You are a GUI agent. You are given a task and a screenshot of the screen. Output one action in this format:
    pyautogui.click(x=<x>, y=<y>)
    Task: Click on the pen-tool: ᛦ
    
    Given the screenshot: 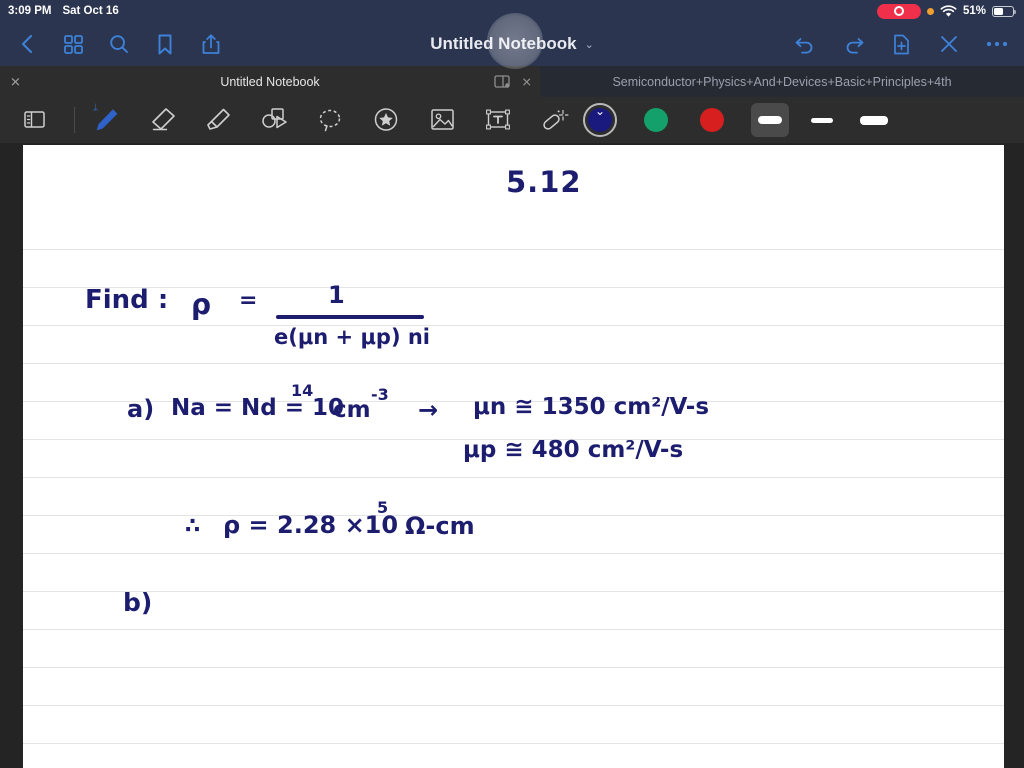 What is the action you would take?
    pyautogui.click(x=106, y=119)
    